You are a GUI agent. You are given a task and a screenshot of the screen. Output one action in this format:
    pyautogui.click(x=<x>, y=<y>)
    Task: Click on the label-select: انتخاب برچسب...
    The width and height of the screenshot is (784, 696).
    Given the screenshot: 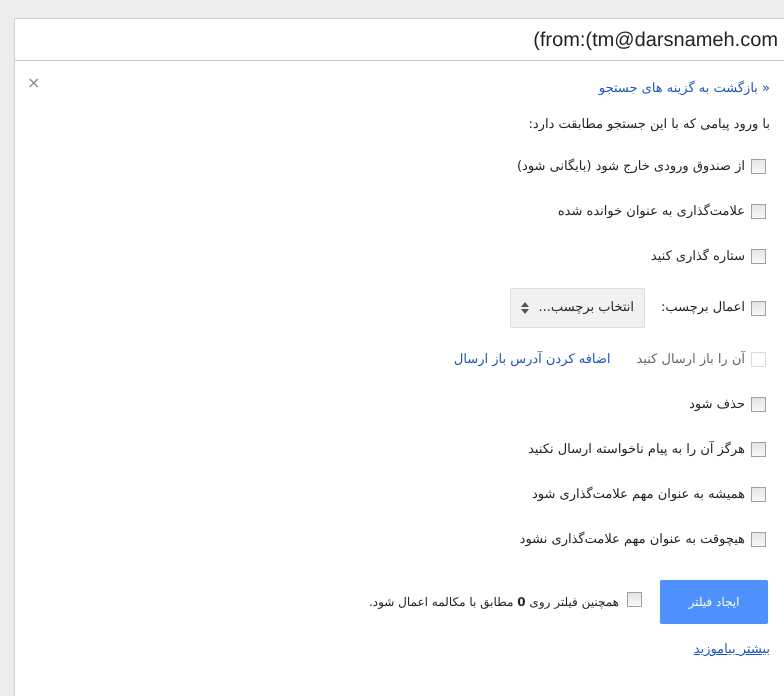 What is the action you would take?
    pyautogui.click(x=577, y=308)
    